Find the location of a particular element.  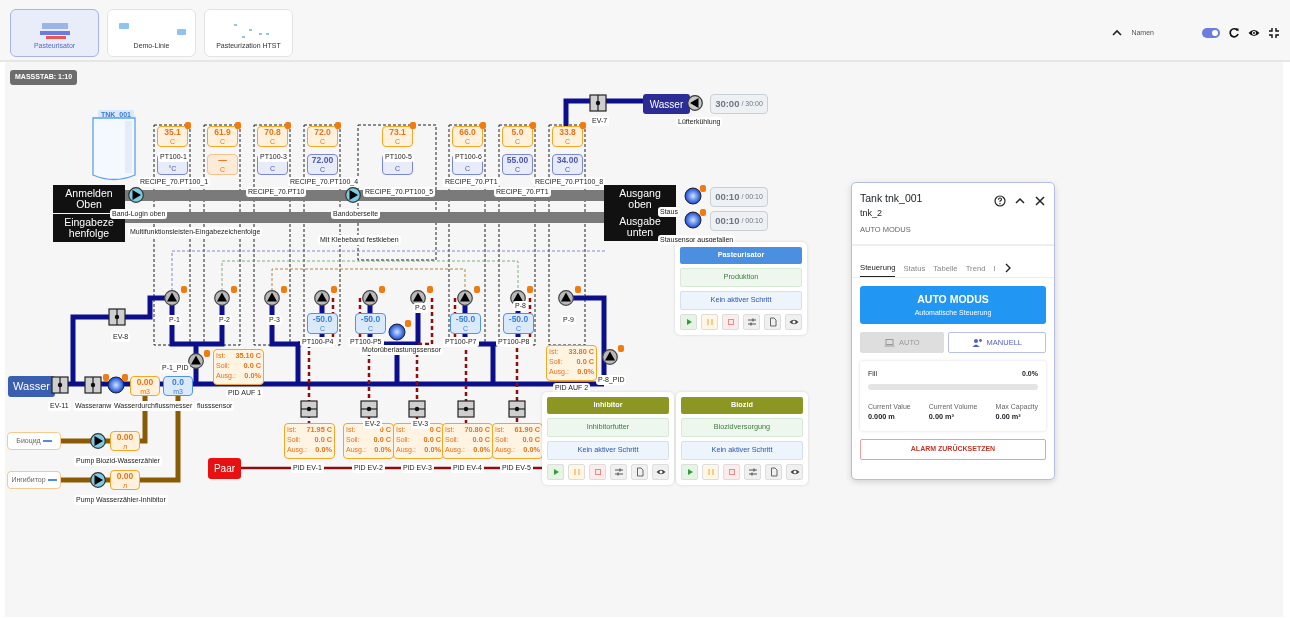

refresh-icon is located at coordinates (1234, 33).